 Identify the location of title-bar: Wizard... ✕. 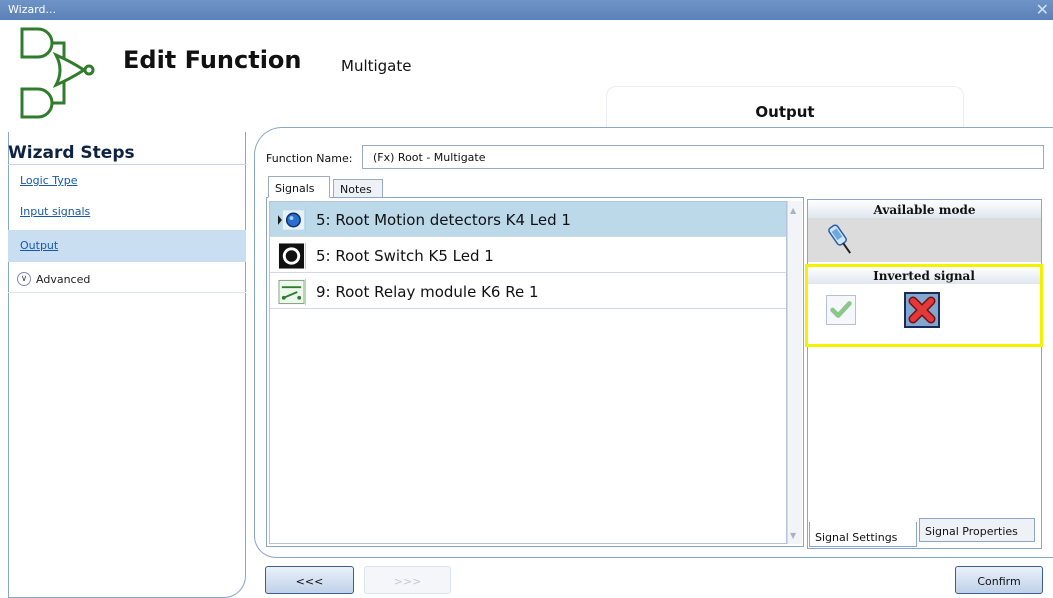
(526, 10).